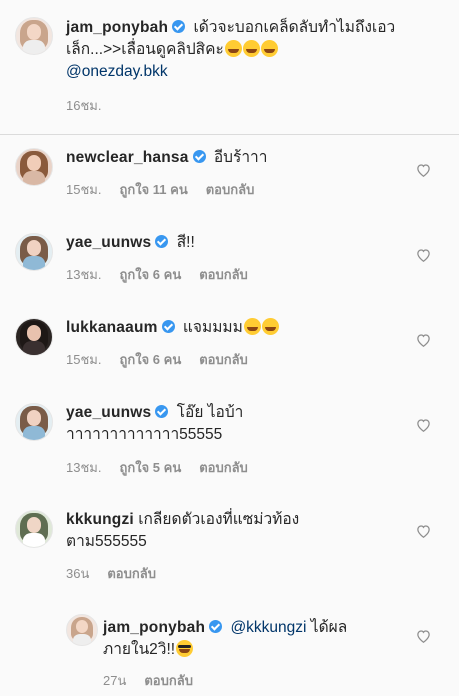 Image resolution: width=459 pixels, height=696 pixels. I want to click on comment-time: 36น, so click(77, 573).